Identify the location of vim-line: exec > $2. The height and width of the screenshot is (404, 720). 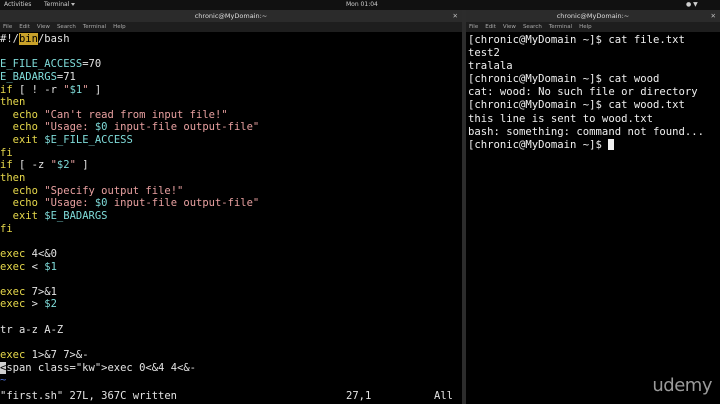
(28, 304).